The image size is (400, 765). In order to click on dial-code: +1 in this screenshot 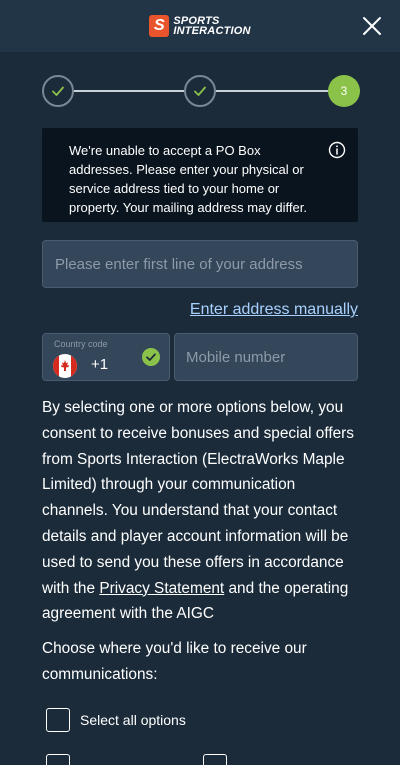, I will do `click(100, 364)`.